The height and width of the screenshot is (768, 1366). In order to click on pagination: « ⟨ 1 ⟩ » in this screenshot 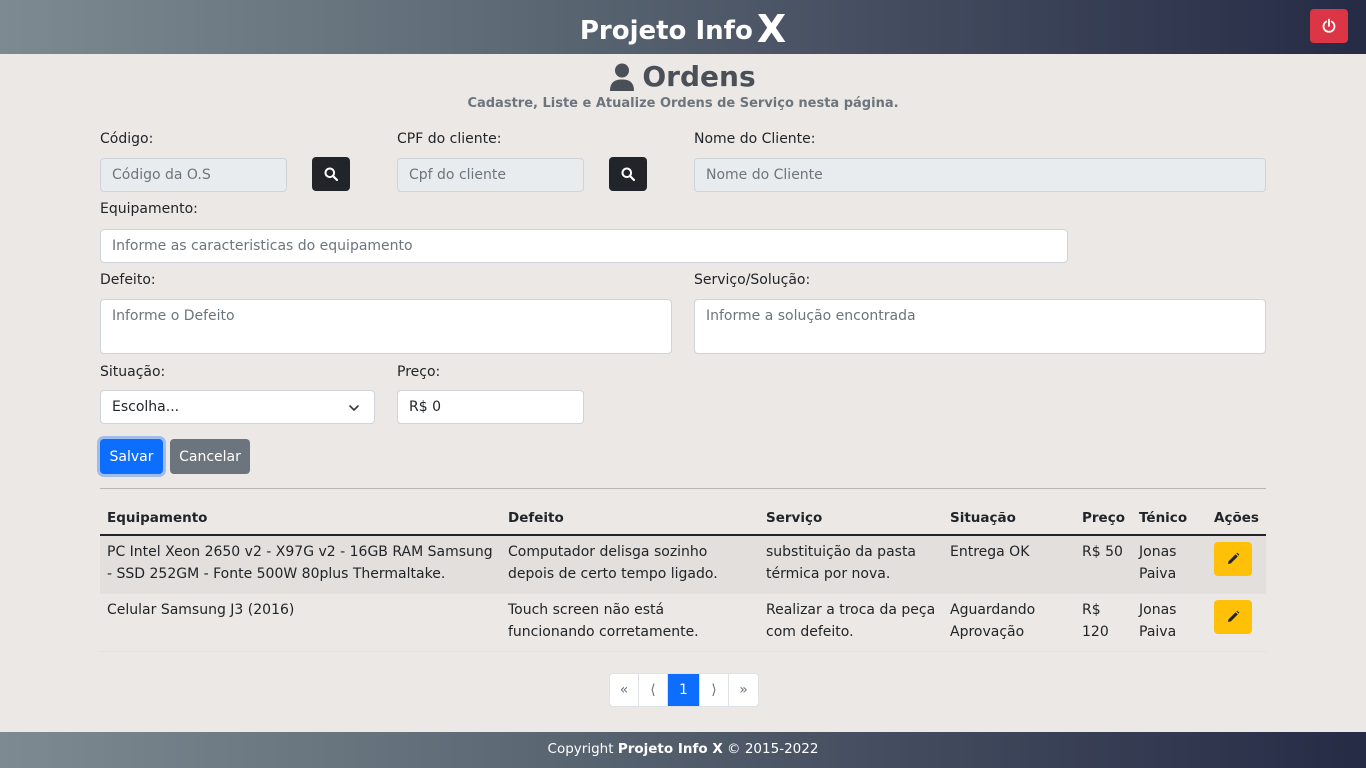, I will do `click(684, 690)`.